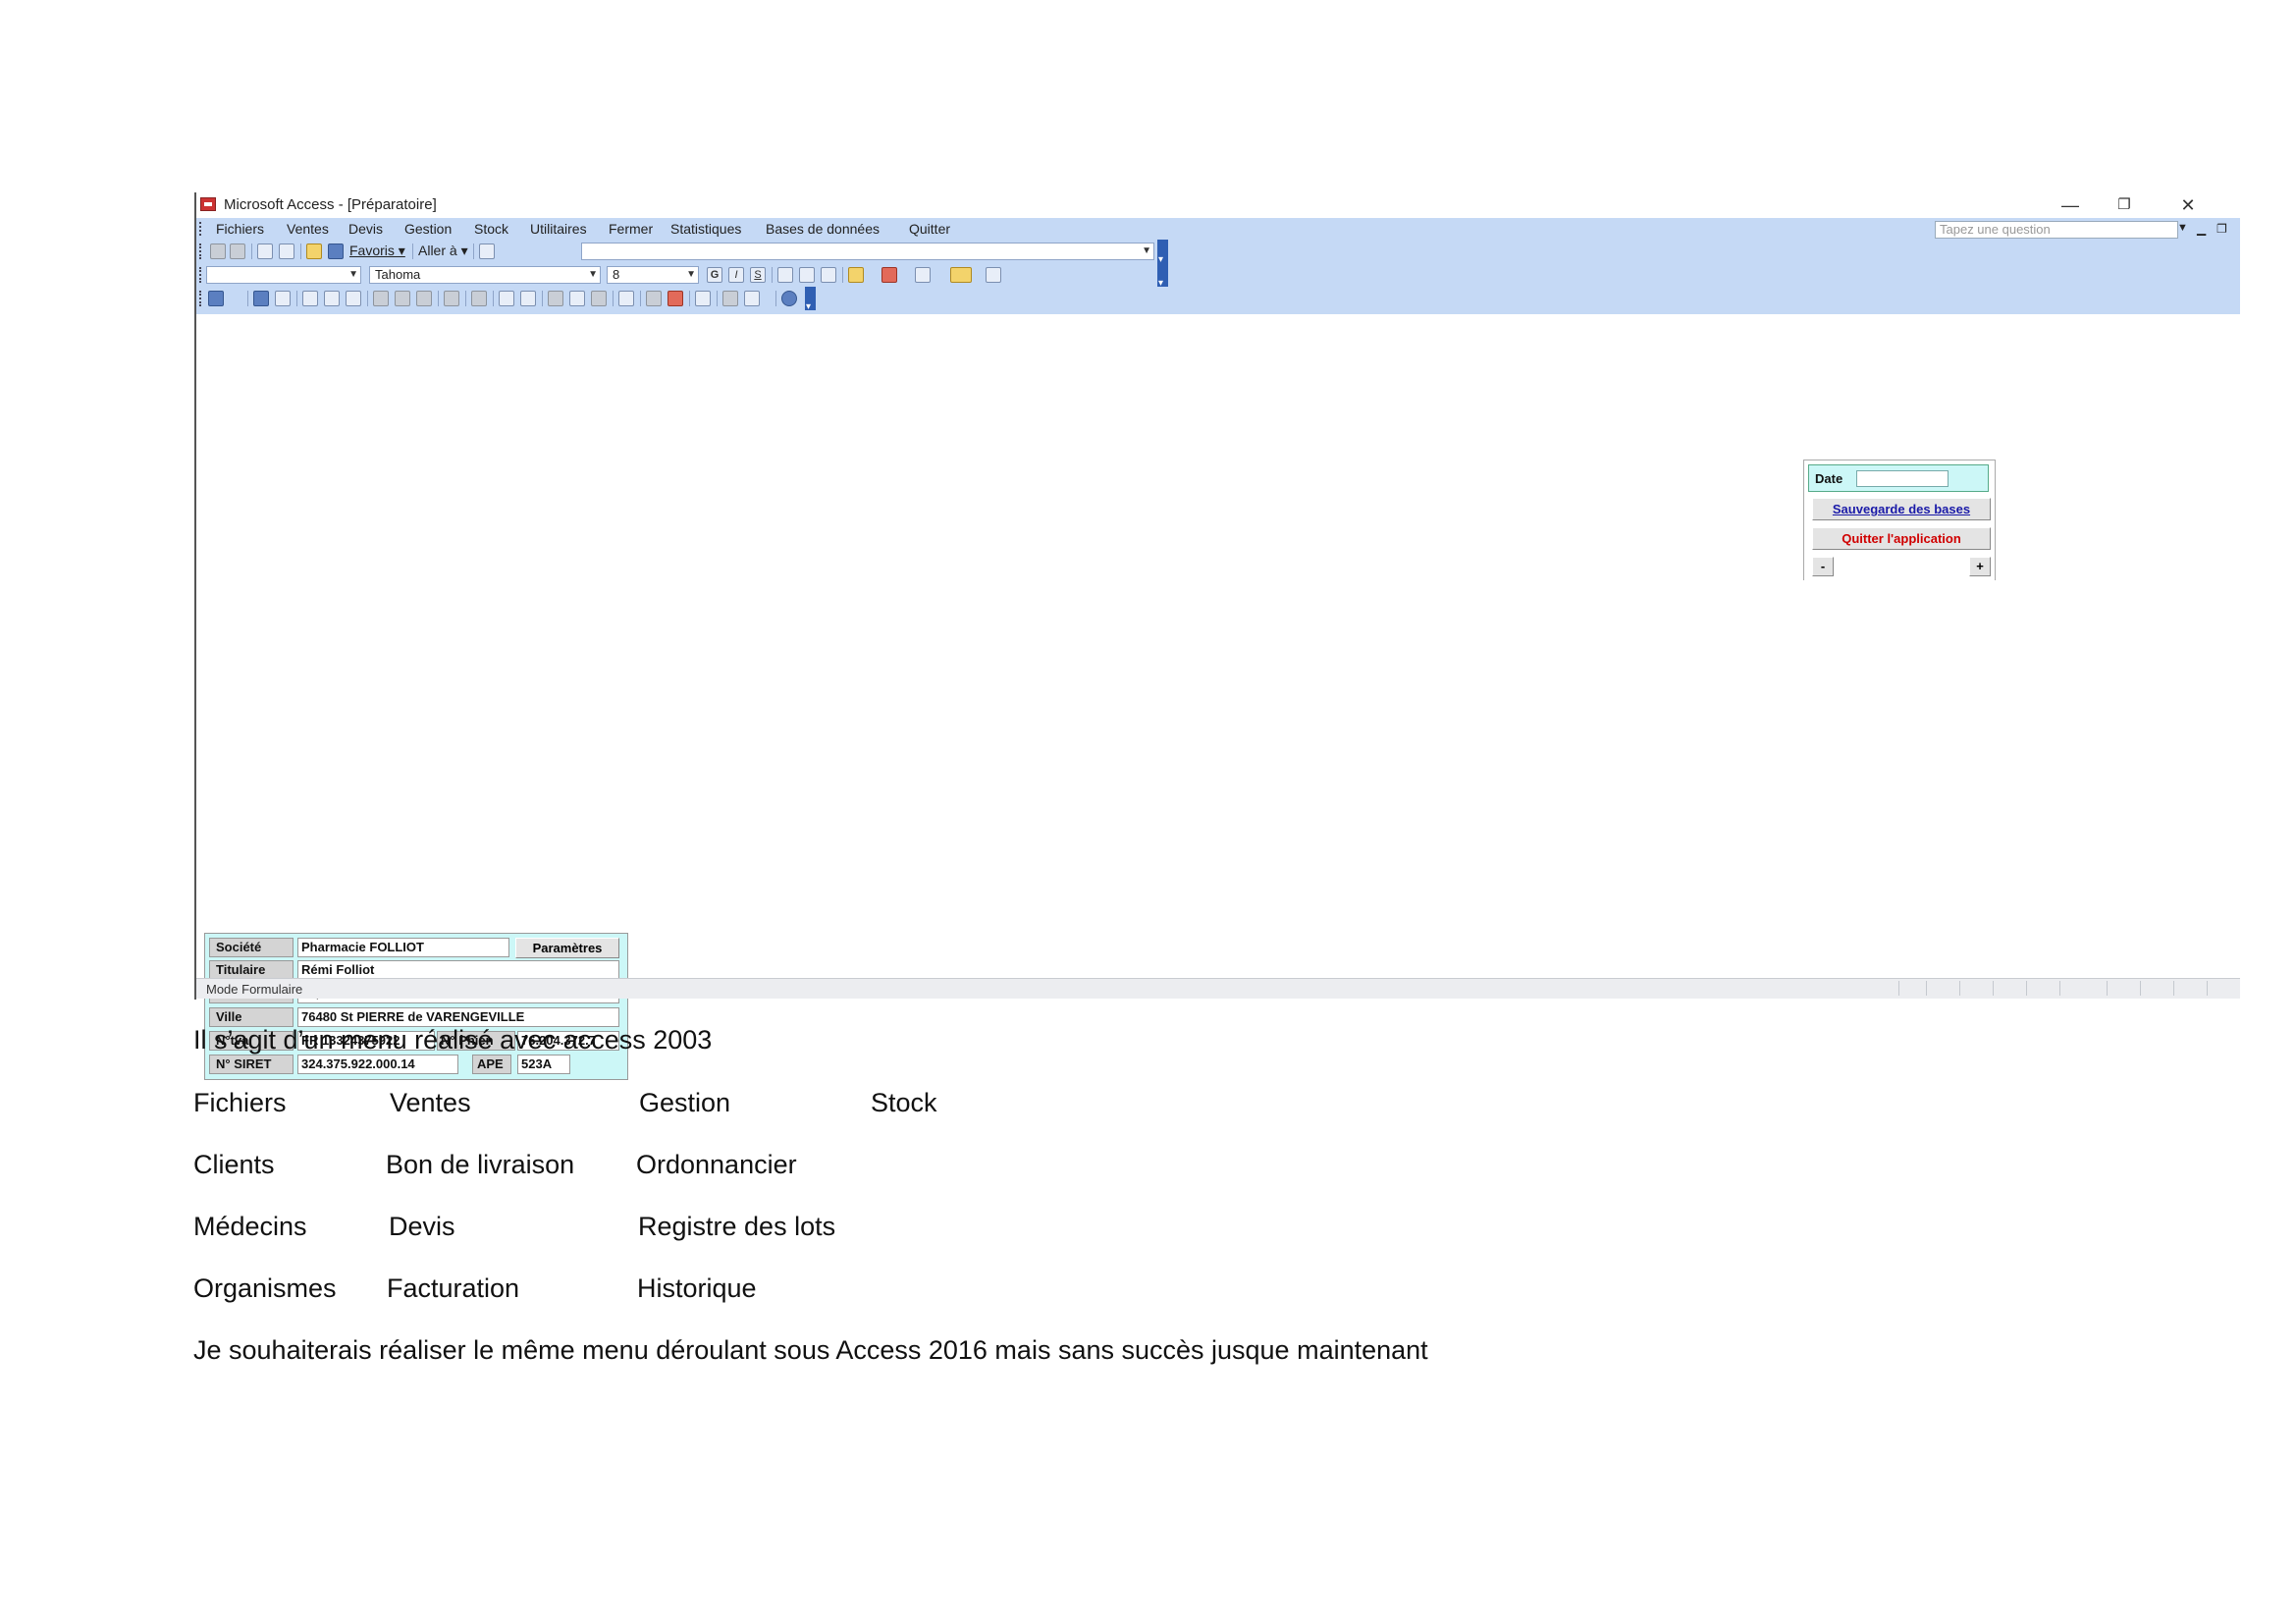  Describe the element at coordinates (218, 251) in the screenshot. I see `back-icon` at that location.